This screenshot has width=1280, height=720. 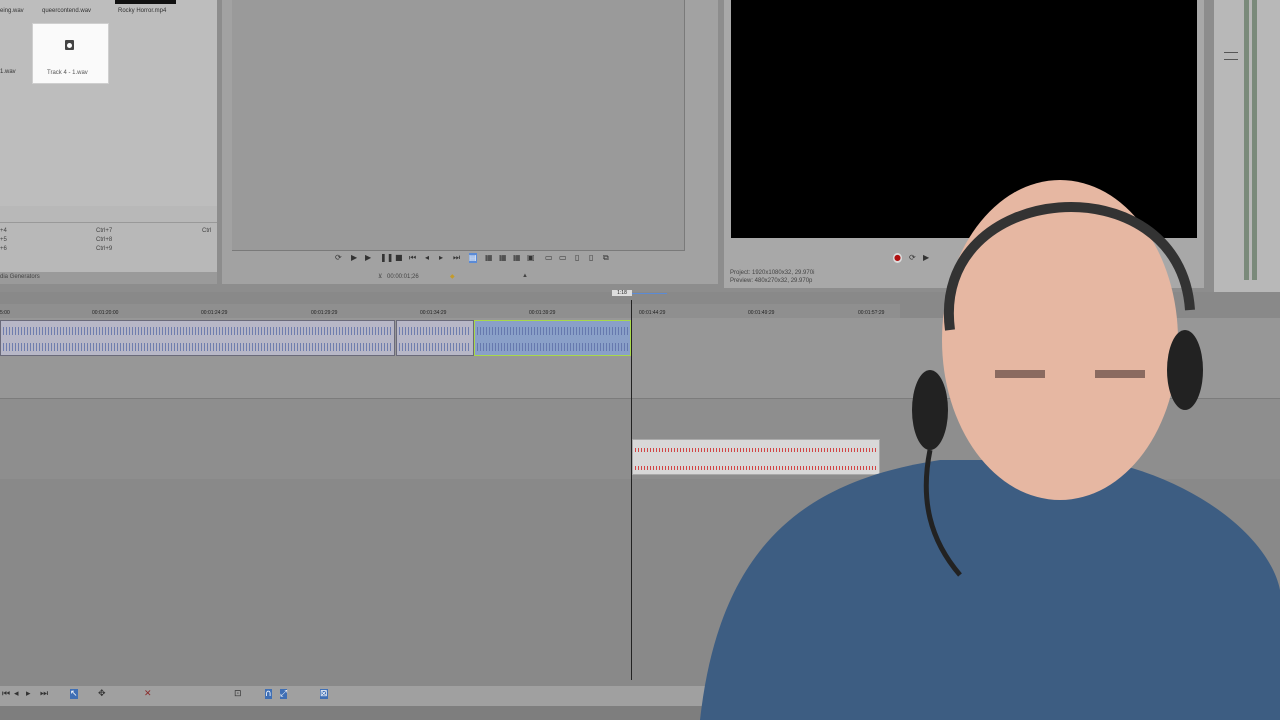 What do you see at coordinates (69, 45) in the screenshot?
I see `audio-file-icon` at bounding box center [69, 45].